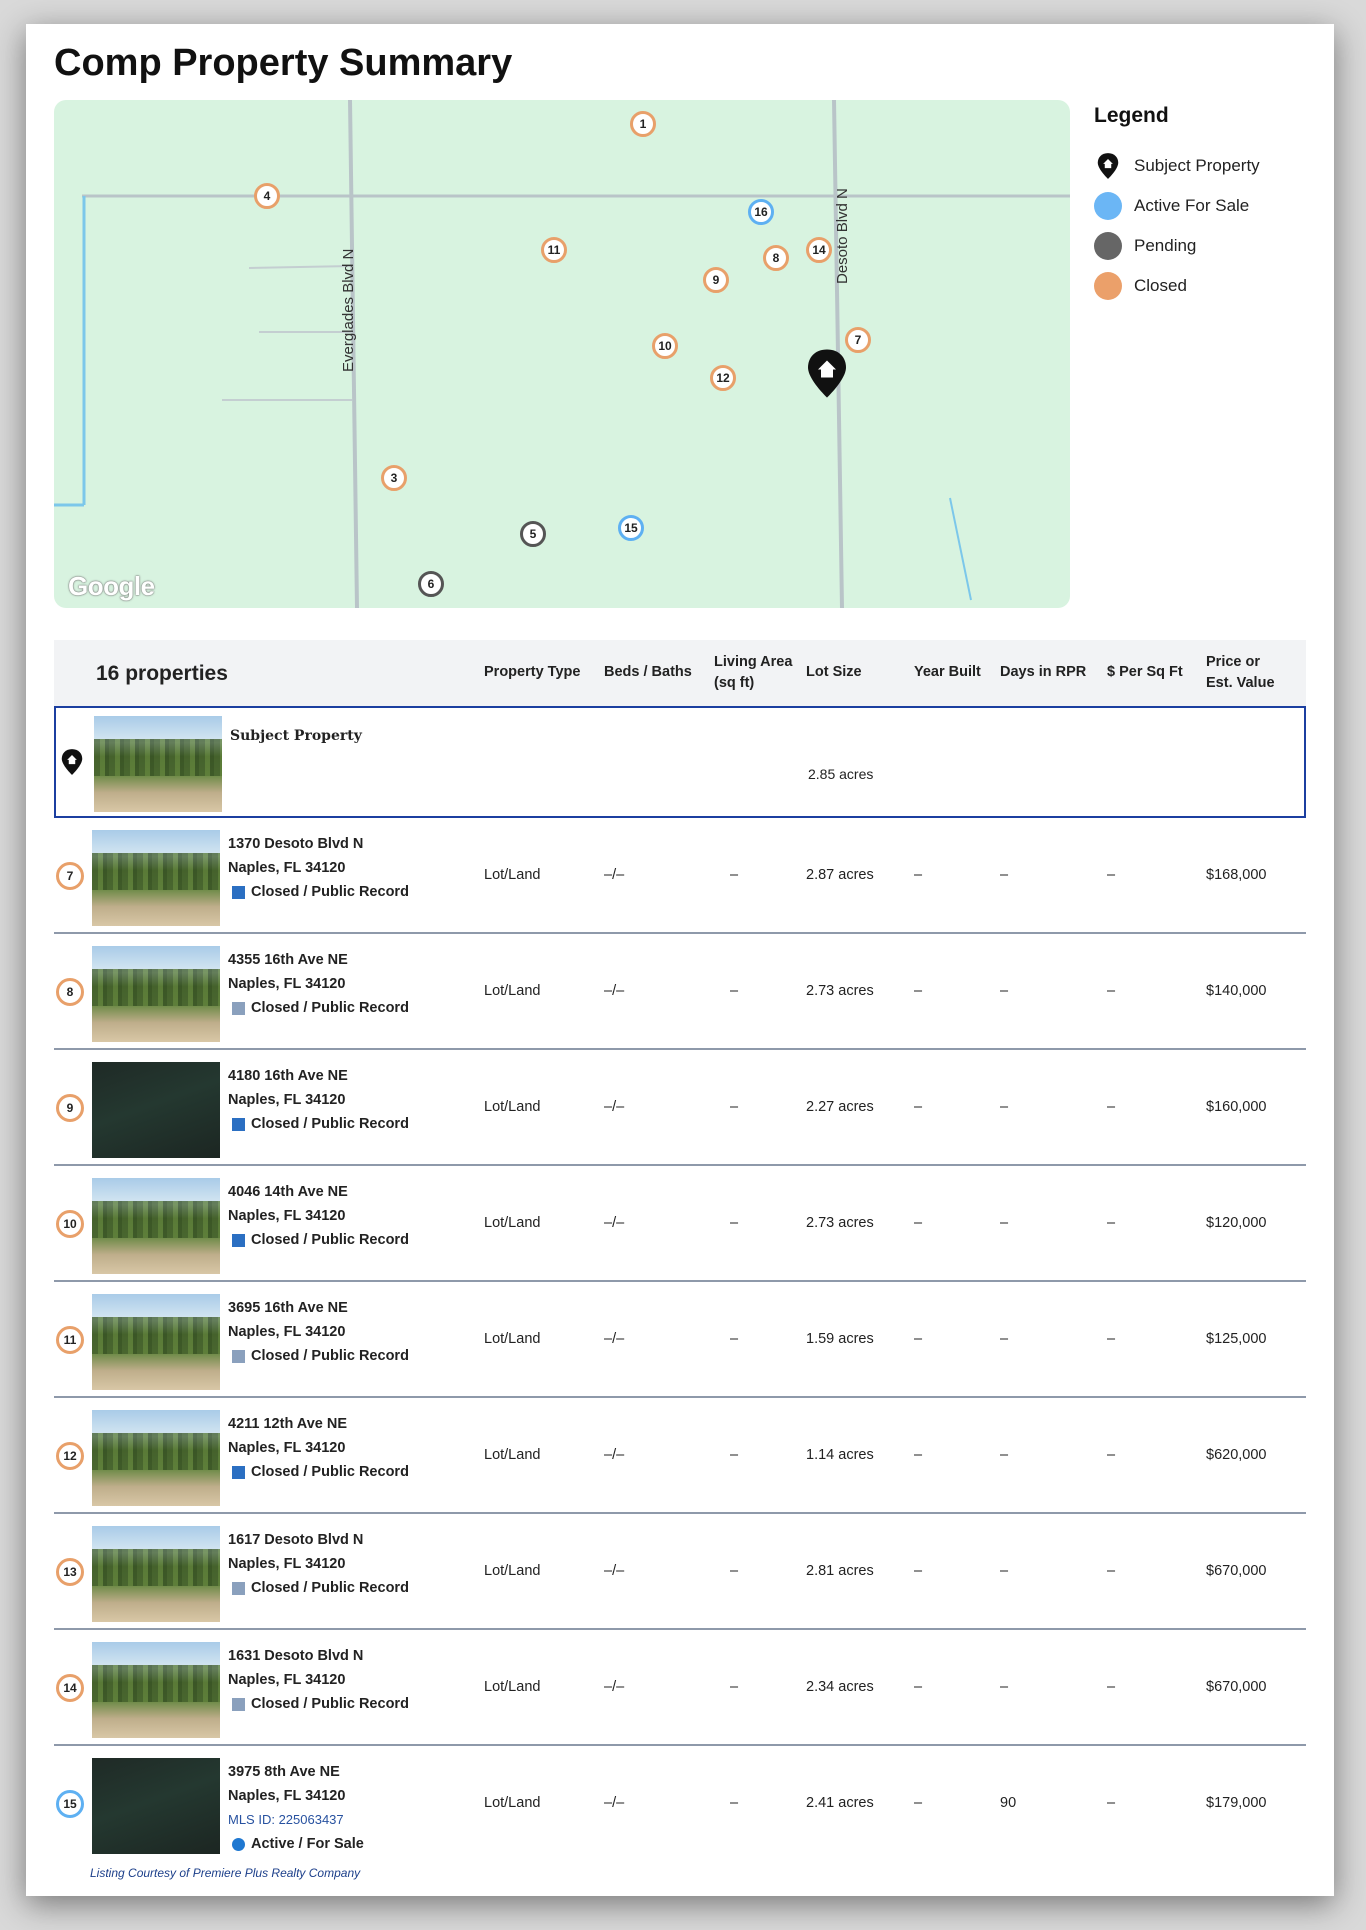  I want to click on comp-number-badge: 7, so click(70, 876).